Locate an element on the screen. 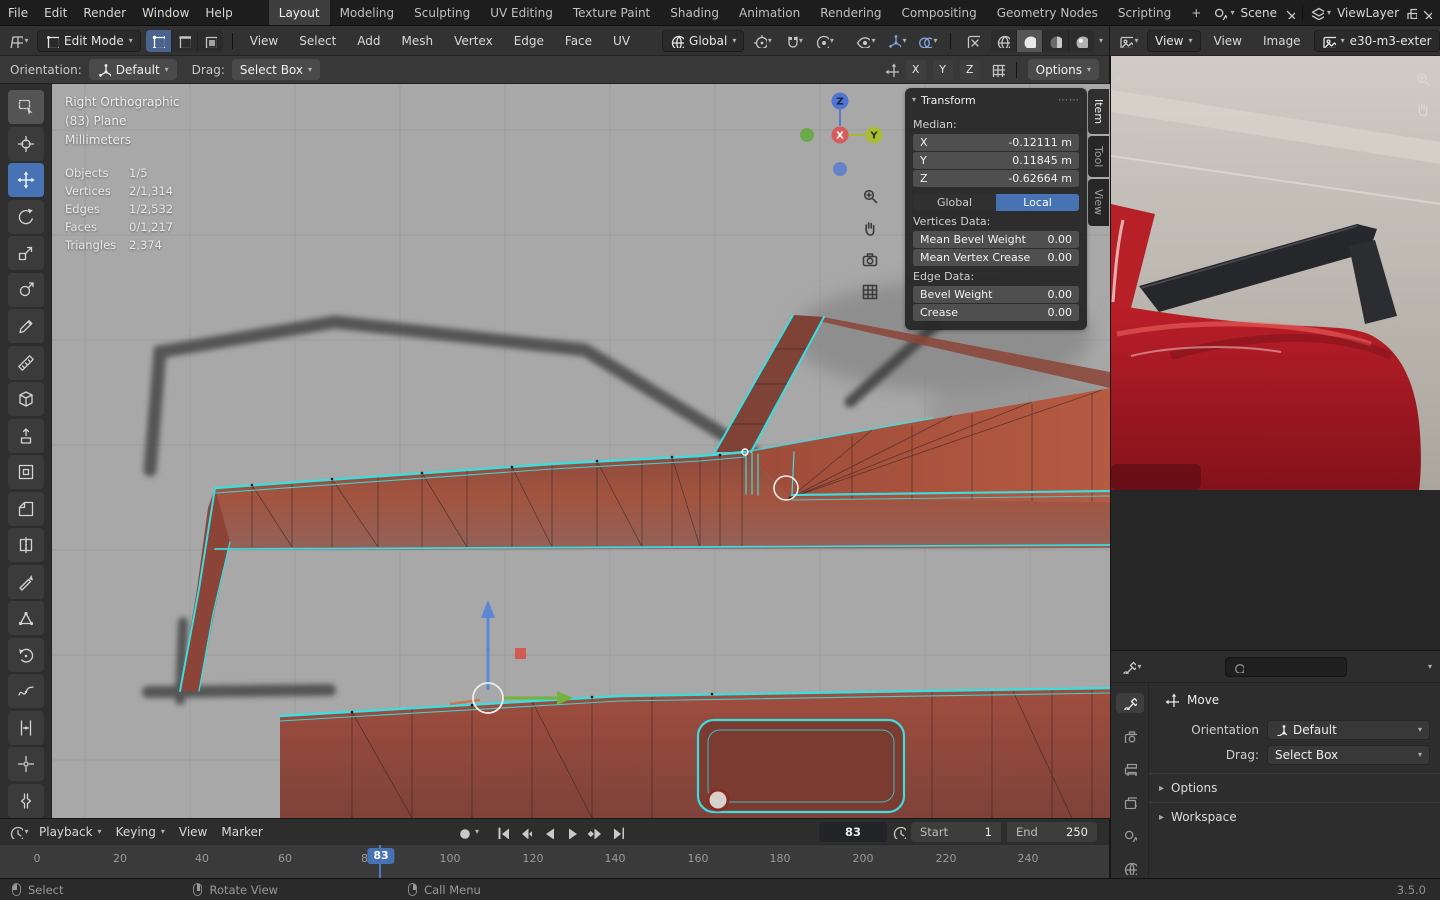 Image resolution: width=1440 pixels, height=900 pixels. tool-extrude-button is located at coordinates (25, 435).